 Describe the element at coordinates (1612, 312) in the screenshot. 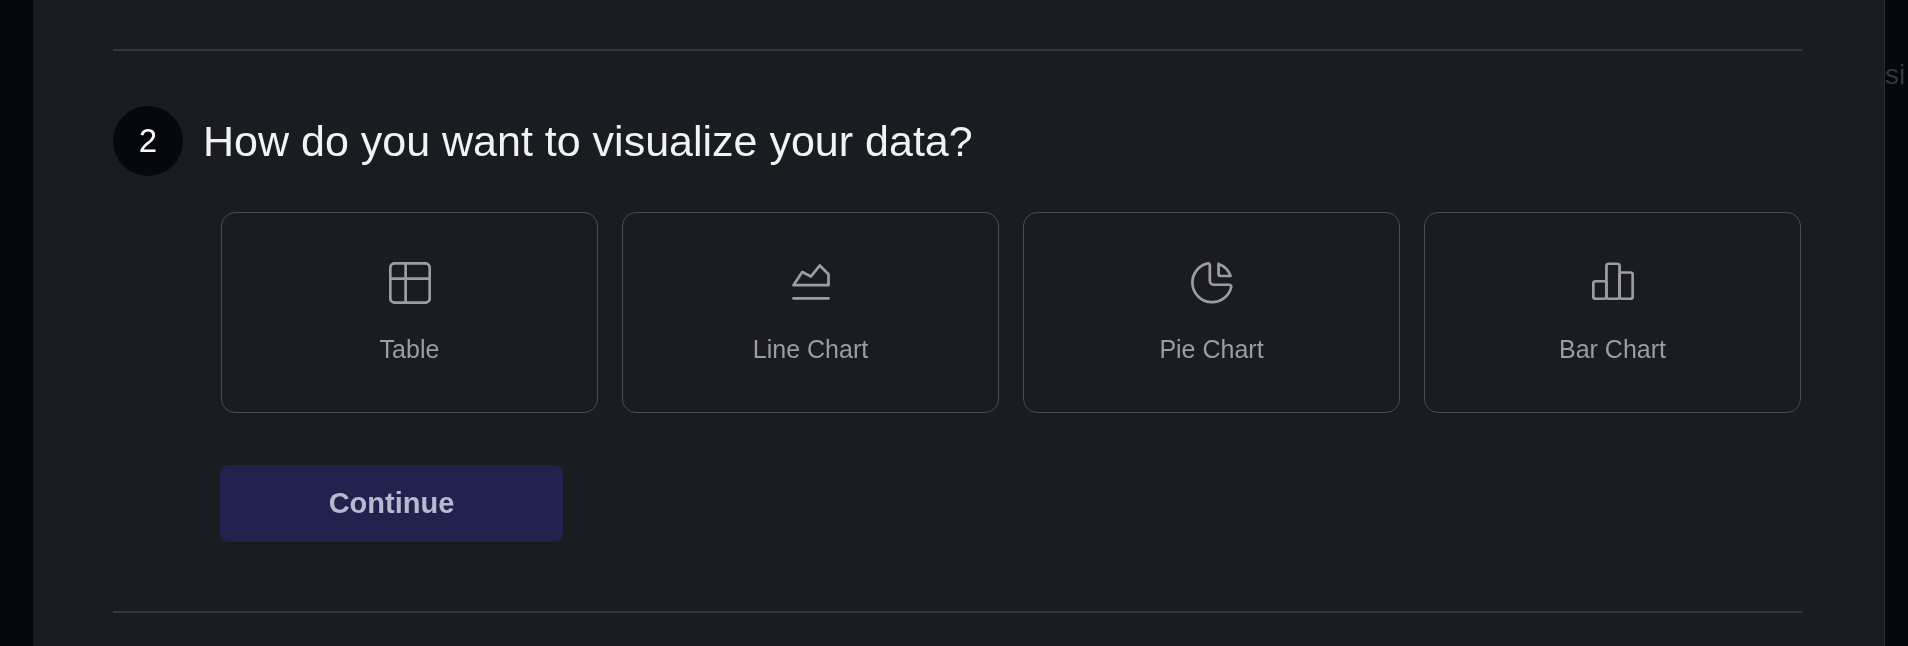

I see `visualization-option: Bar Chart` at that location.